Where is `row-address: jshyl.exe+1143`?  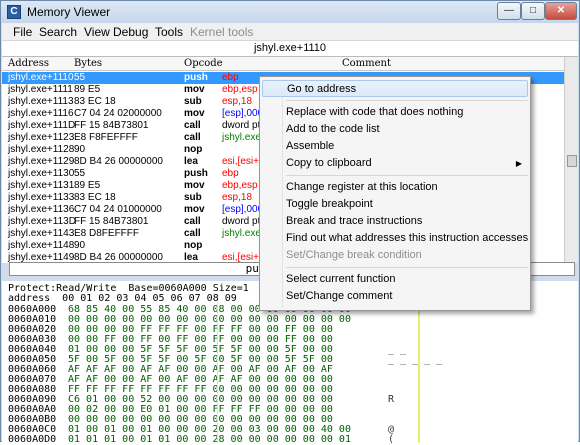
row-address: jshyl.exe+1143 is located at coordinates (41, 233).